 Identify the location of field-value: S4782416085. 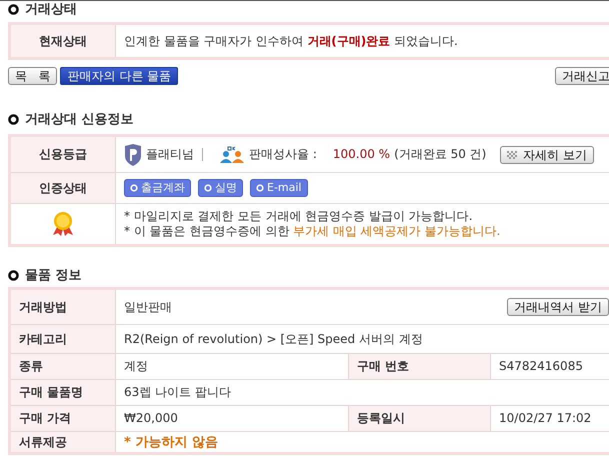
(541, 366).